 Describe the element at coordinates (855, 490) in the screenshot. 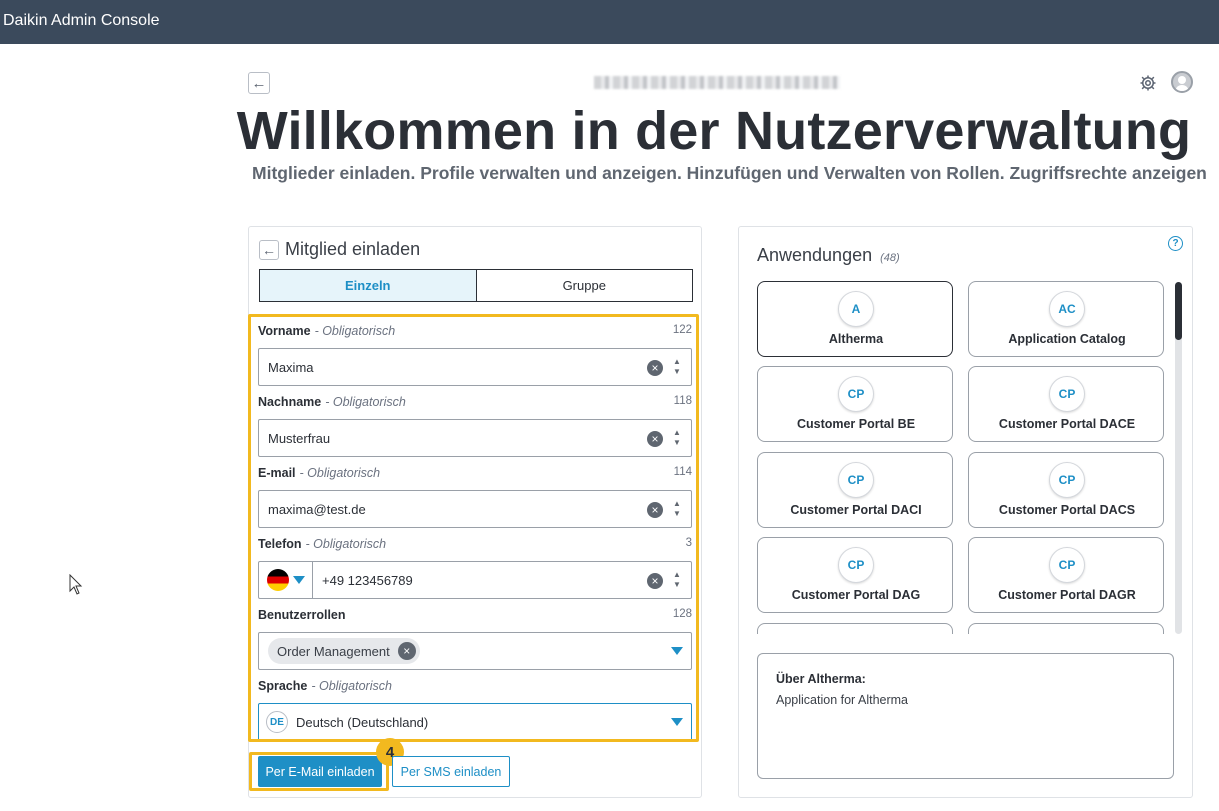

I see `app-card-customer-portal-daci: CP Customer Portal DACI` at that location.